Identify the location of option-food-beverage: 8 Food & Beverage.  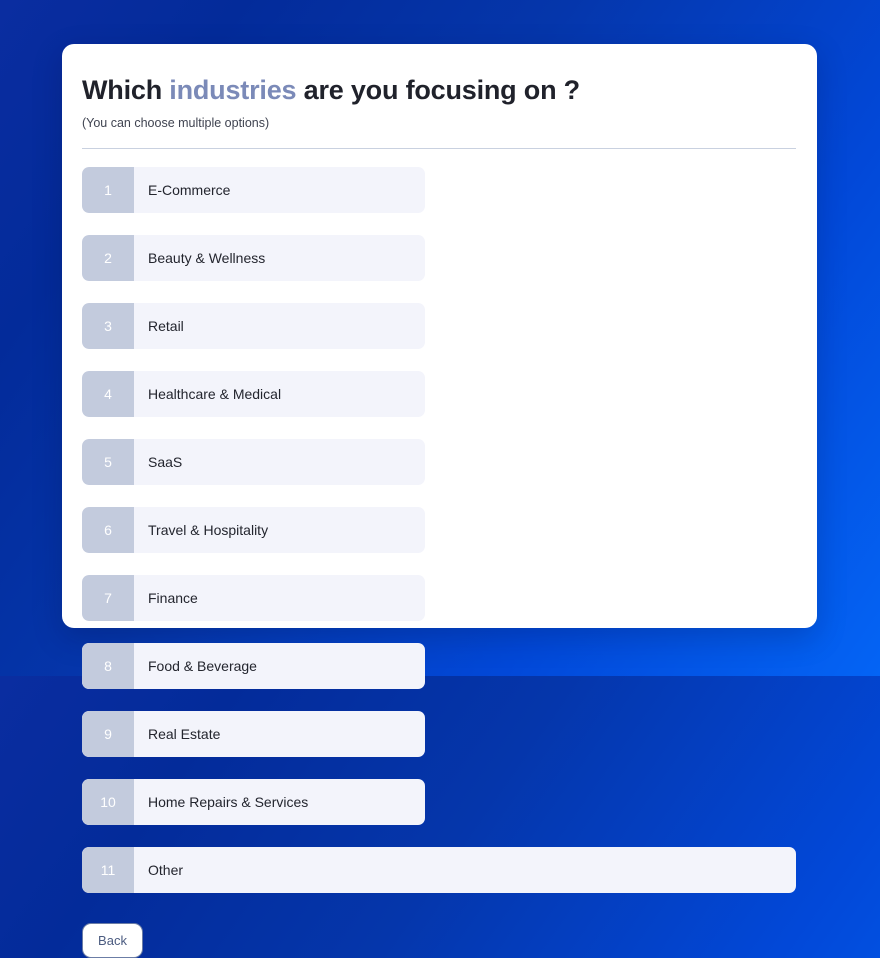
(253, 666).